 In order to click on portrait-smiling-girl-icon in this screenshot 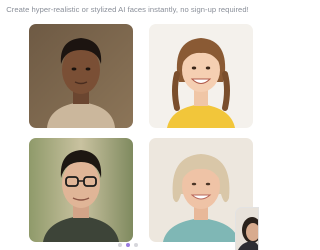, I will do `click(201, 76)`.